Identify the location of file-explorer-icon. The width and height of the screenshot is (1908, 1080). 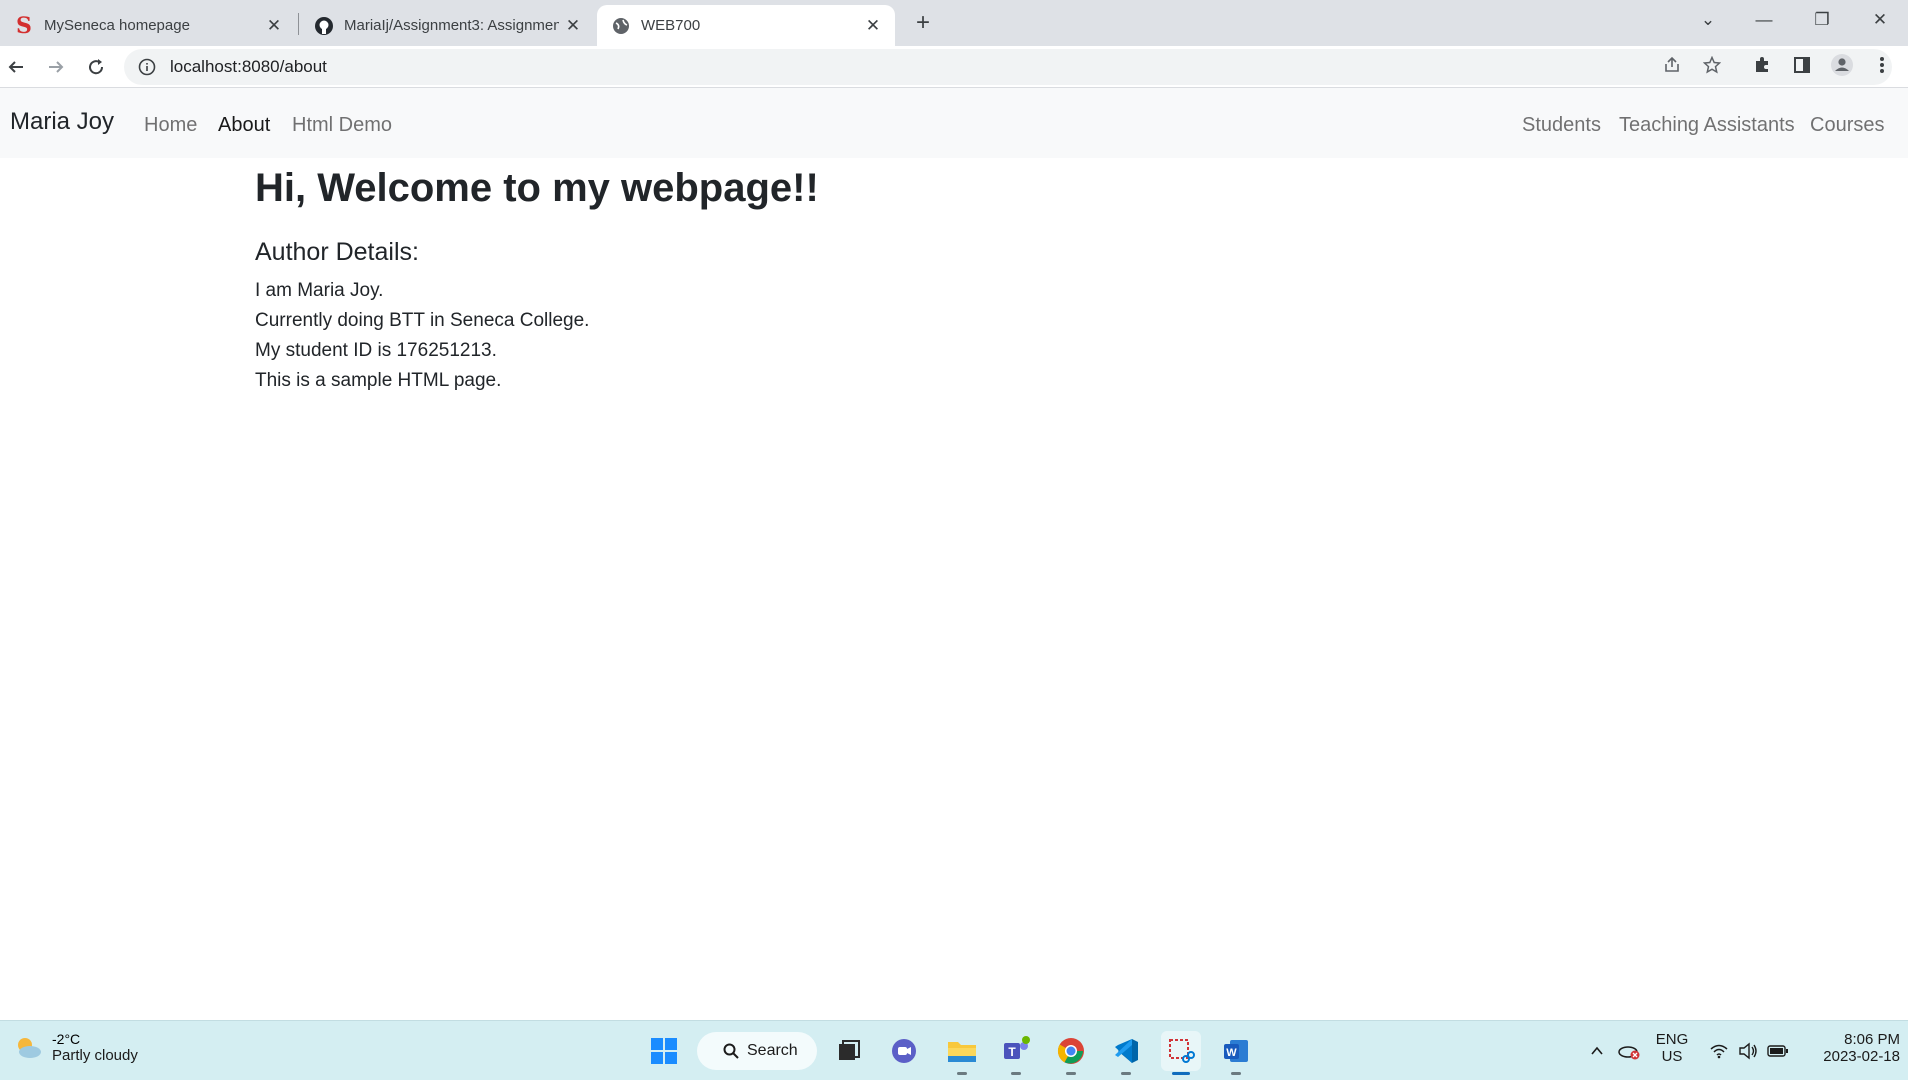
(962, 1053).